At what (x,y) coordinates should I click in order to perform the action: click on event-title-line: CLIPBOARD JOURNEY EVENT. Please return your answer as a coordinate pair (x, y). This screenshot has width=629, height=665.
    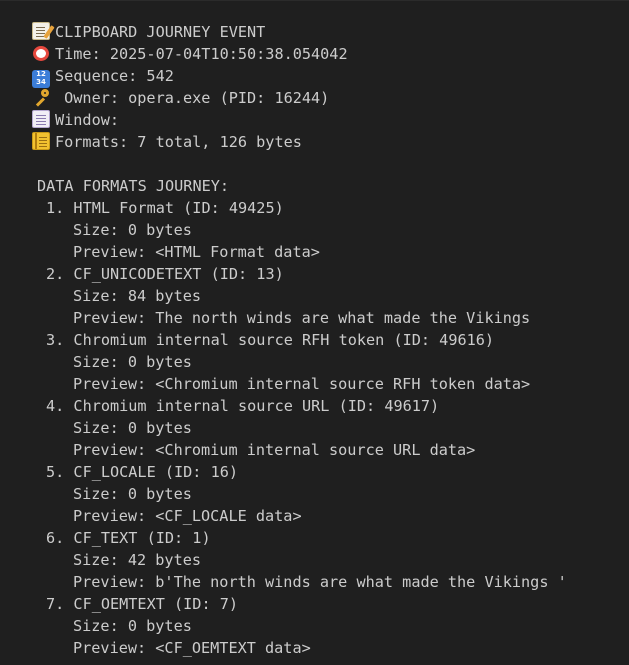
    Looking at the image, I should click on (148, 32).